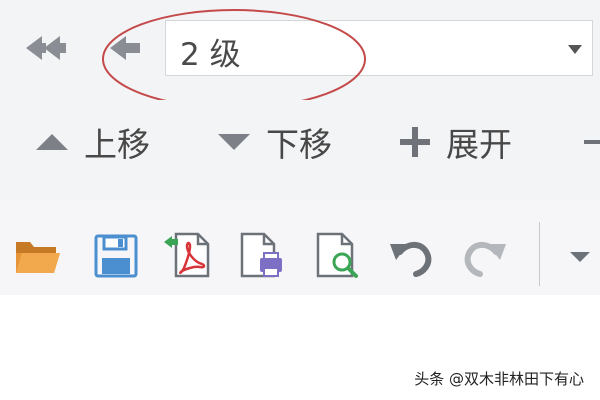 The height and width of the screenshot is (400, 600). I want to click on back-button, so click(45, 48).